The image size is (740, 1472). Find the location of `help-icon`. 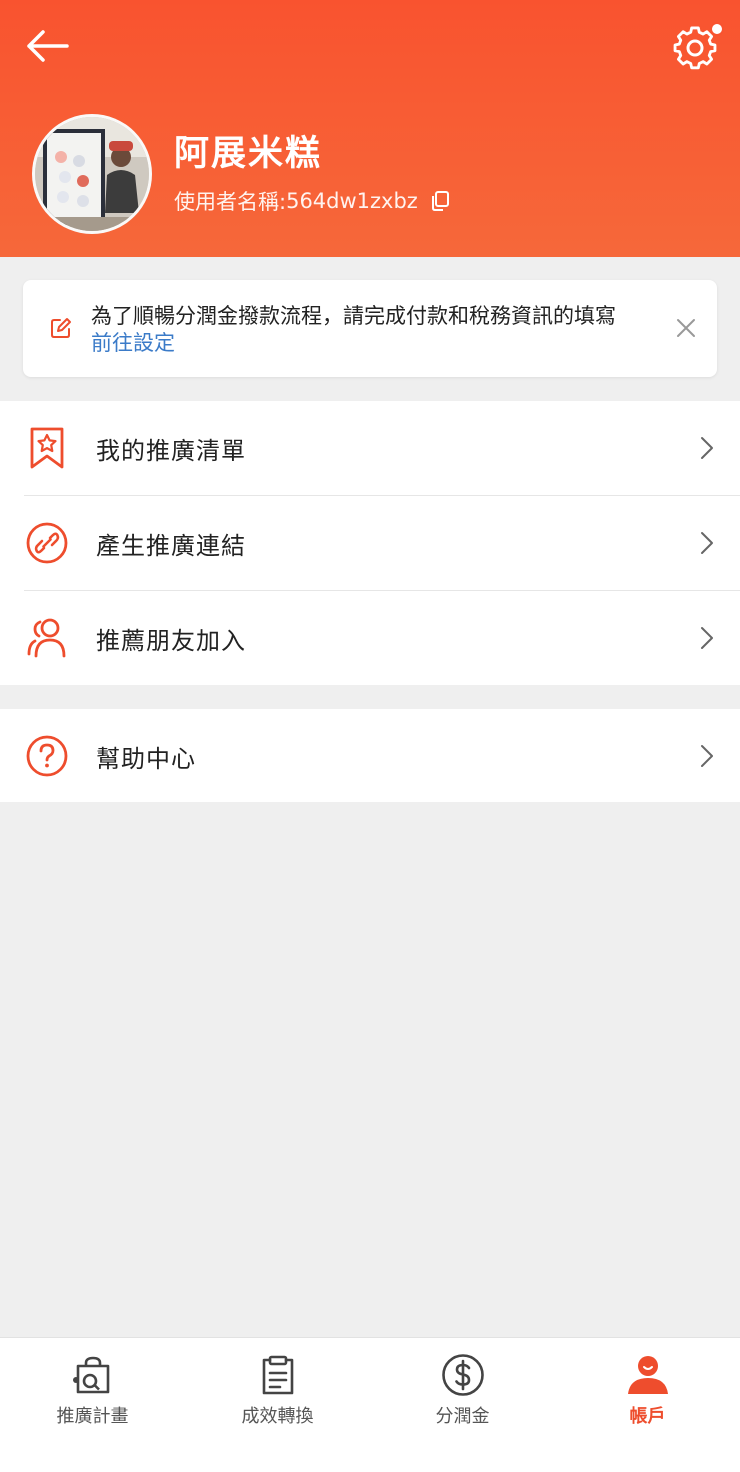

help-icon is located at coordinates (47, 756).